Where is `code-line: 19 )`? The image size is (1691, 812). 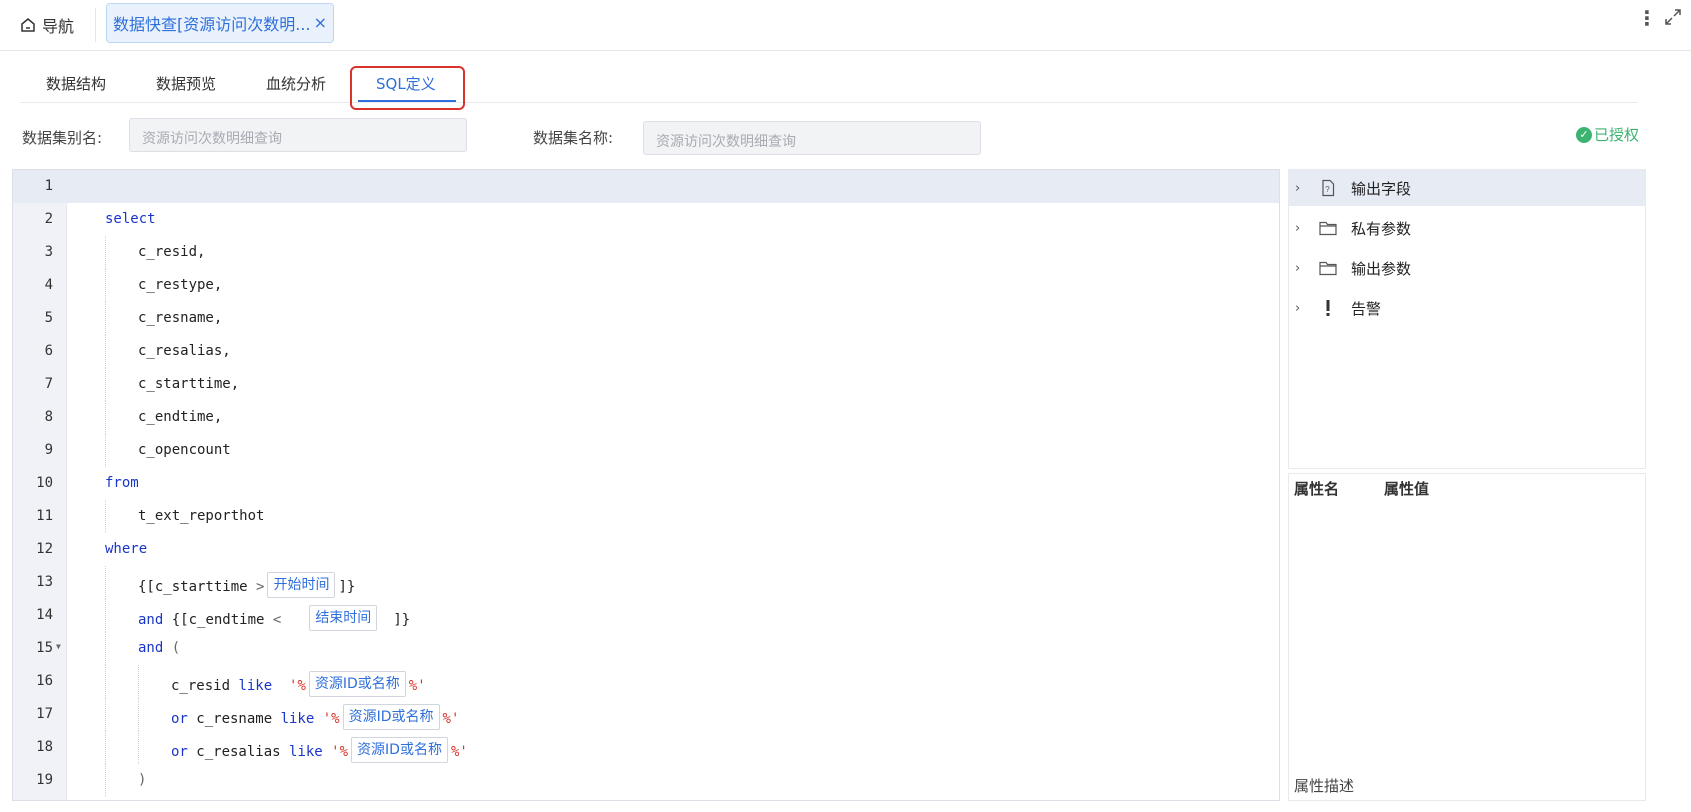
code-line: 19 ) is located at coordinates (646, 780).